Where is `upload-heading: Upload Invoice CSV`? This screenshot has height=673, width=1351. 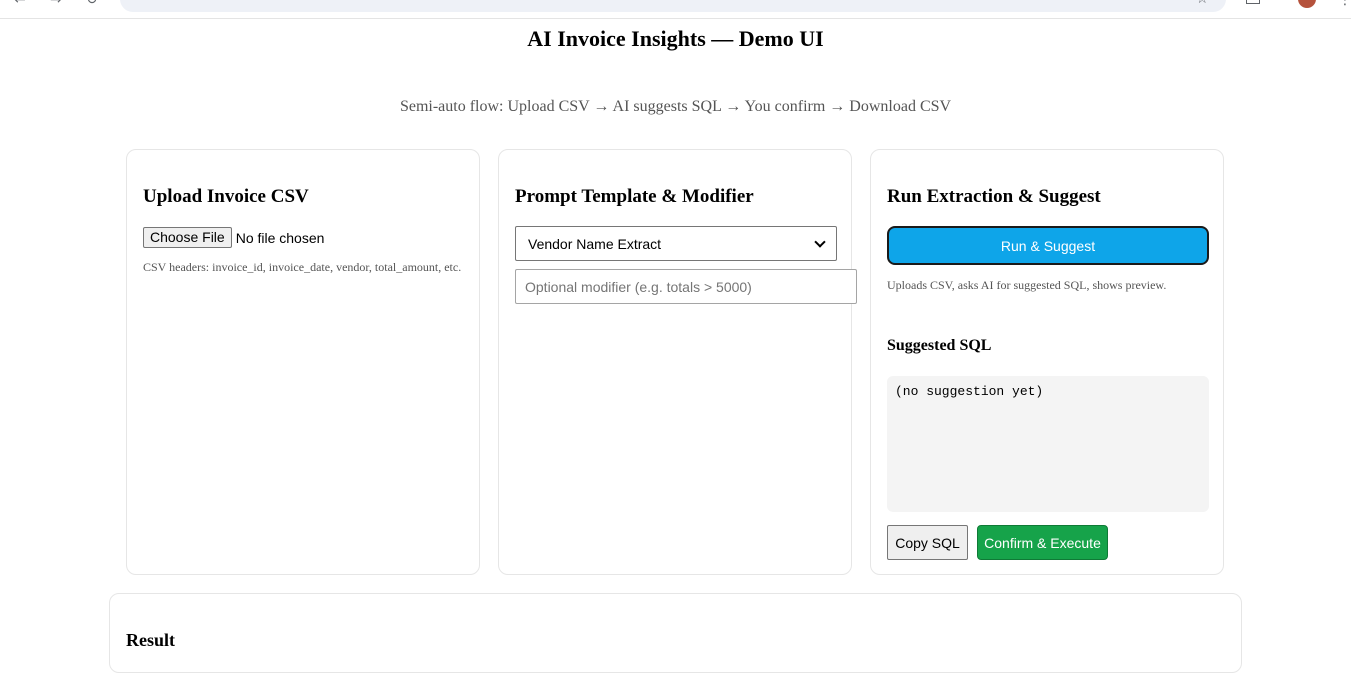 upload-heading: Upload Invoice CSV is located at coordinates (226, 196).